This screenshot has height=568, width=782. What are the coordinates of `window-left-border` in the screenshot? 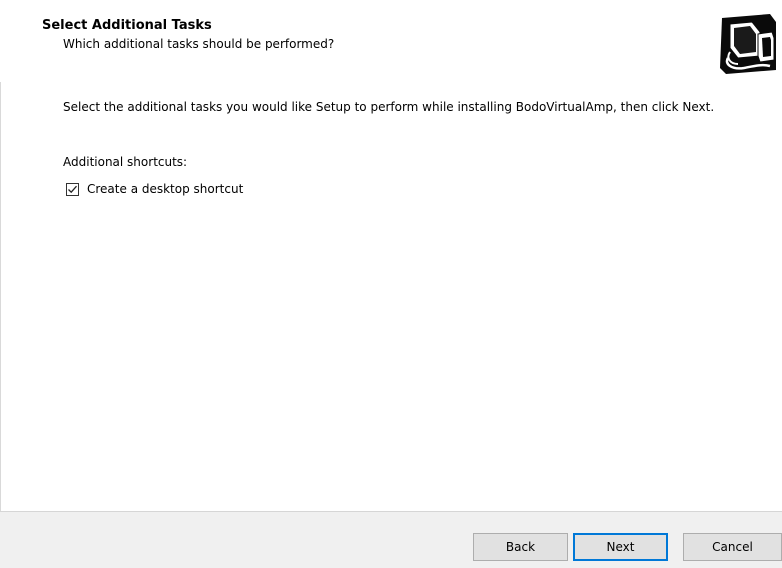 It's located at (0, 284).